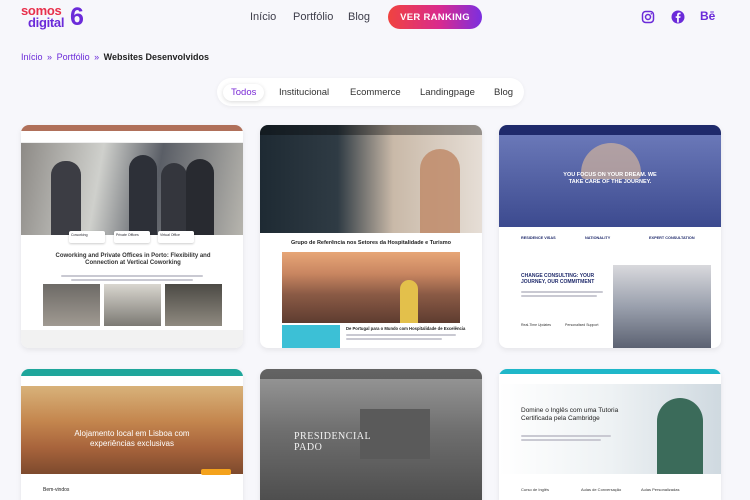 The width and height of the screenshot is (750, 500). I want to click on service-residence-visas: RESIDENCE VISAS, so click(538, 238).